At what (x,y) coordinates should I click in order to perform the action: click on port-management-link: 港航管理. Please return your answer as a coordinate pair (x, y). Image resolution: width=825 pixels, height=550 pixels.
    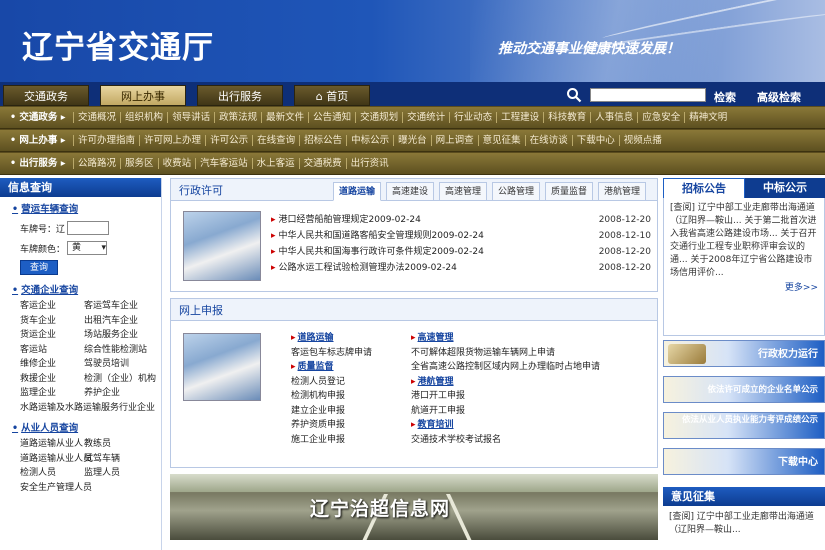
    Looking at the image, I should click on (533, 382).